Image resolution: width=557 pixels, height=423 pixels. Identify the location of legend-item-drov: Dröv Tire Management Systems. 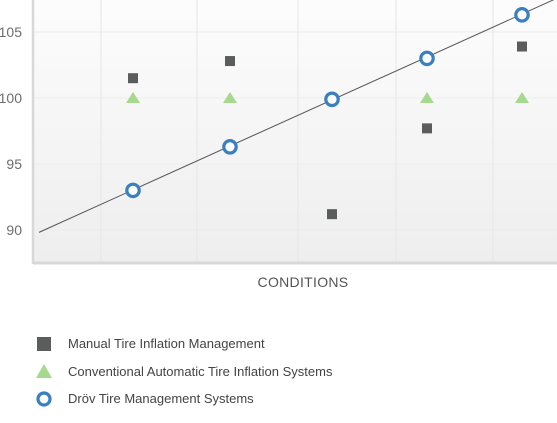
(284, 399).